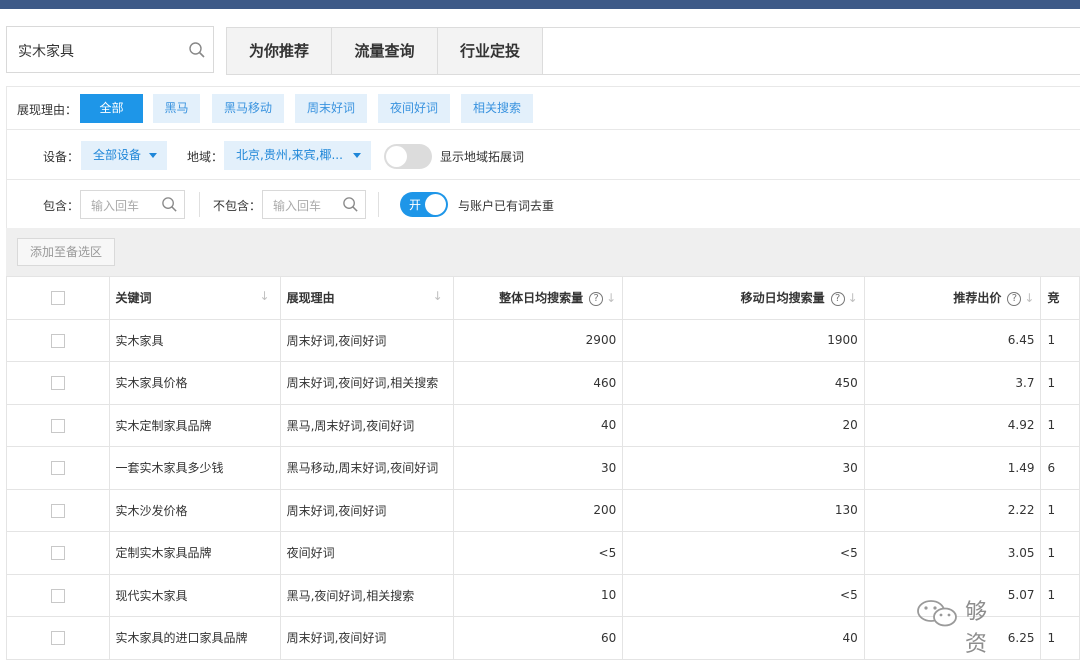 This screenshot has width=1080, height=660. Describe the element at coordinates (538, 340) in the screenshot. I see `daily-search-cell: 2900` at that location.